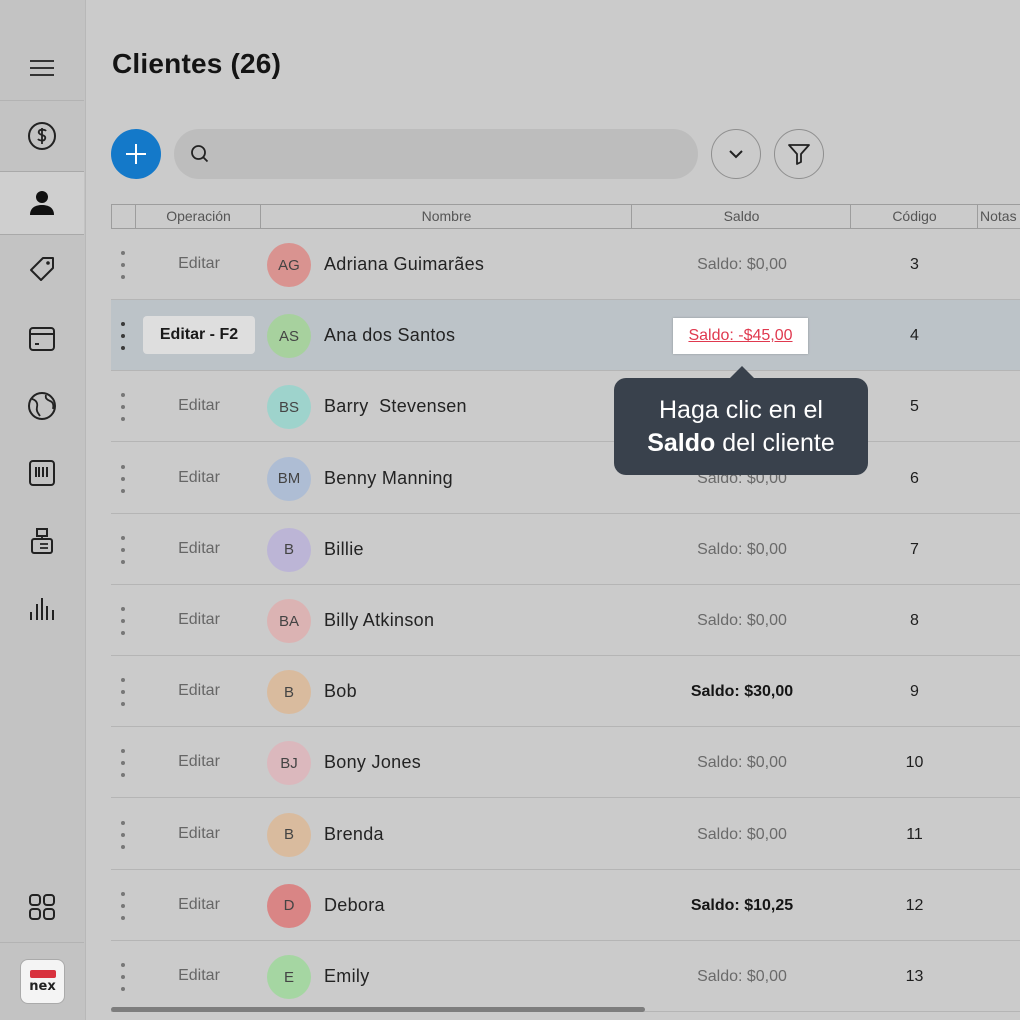 This screenshot has width=1020, height=1020. Describe the element at coordinates (388, 478) in the screenshot. I see `client-name: Benny Manning` at that location.